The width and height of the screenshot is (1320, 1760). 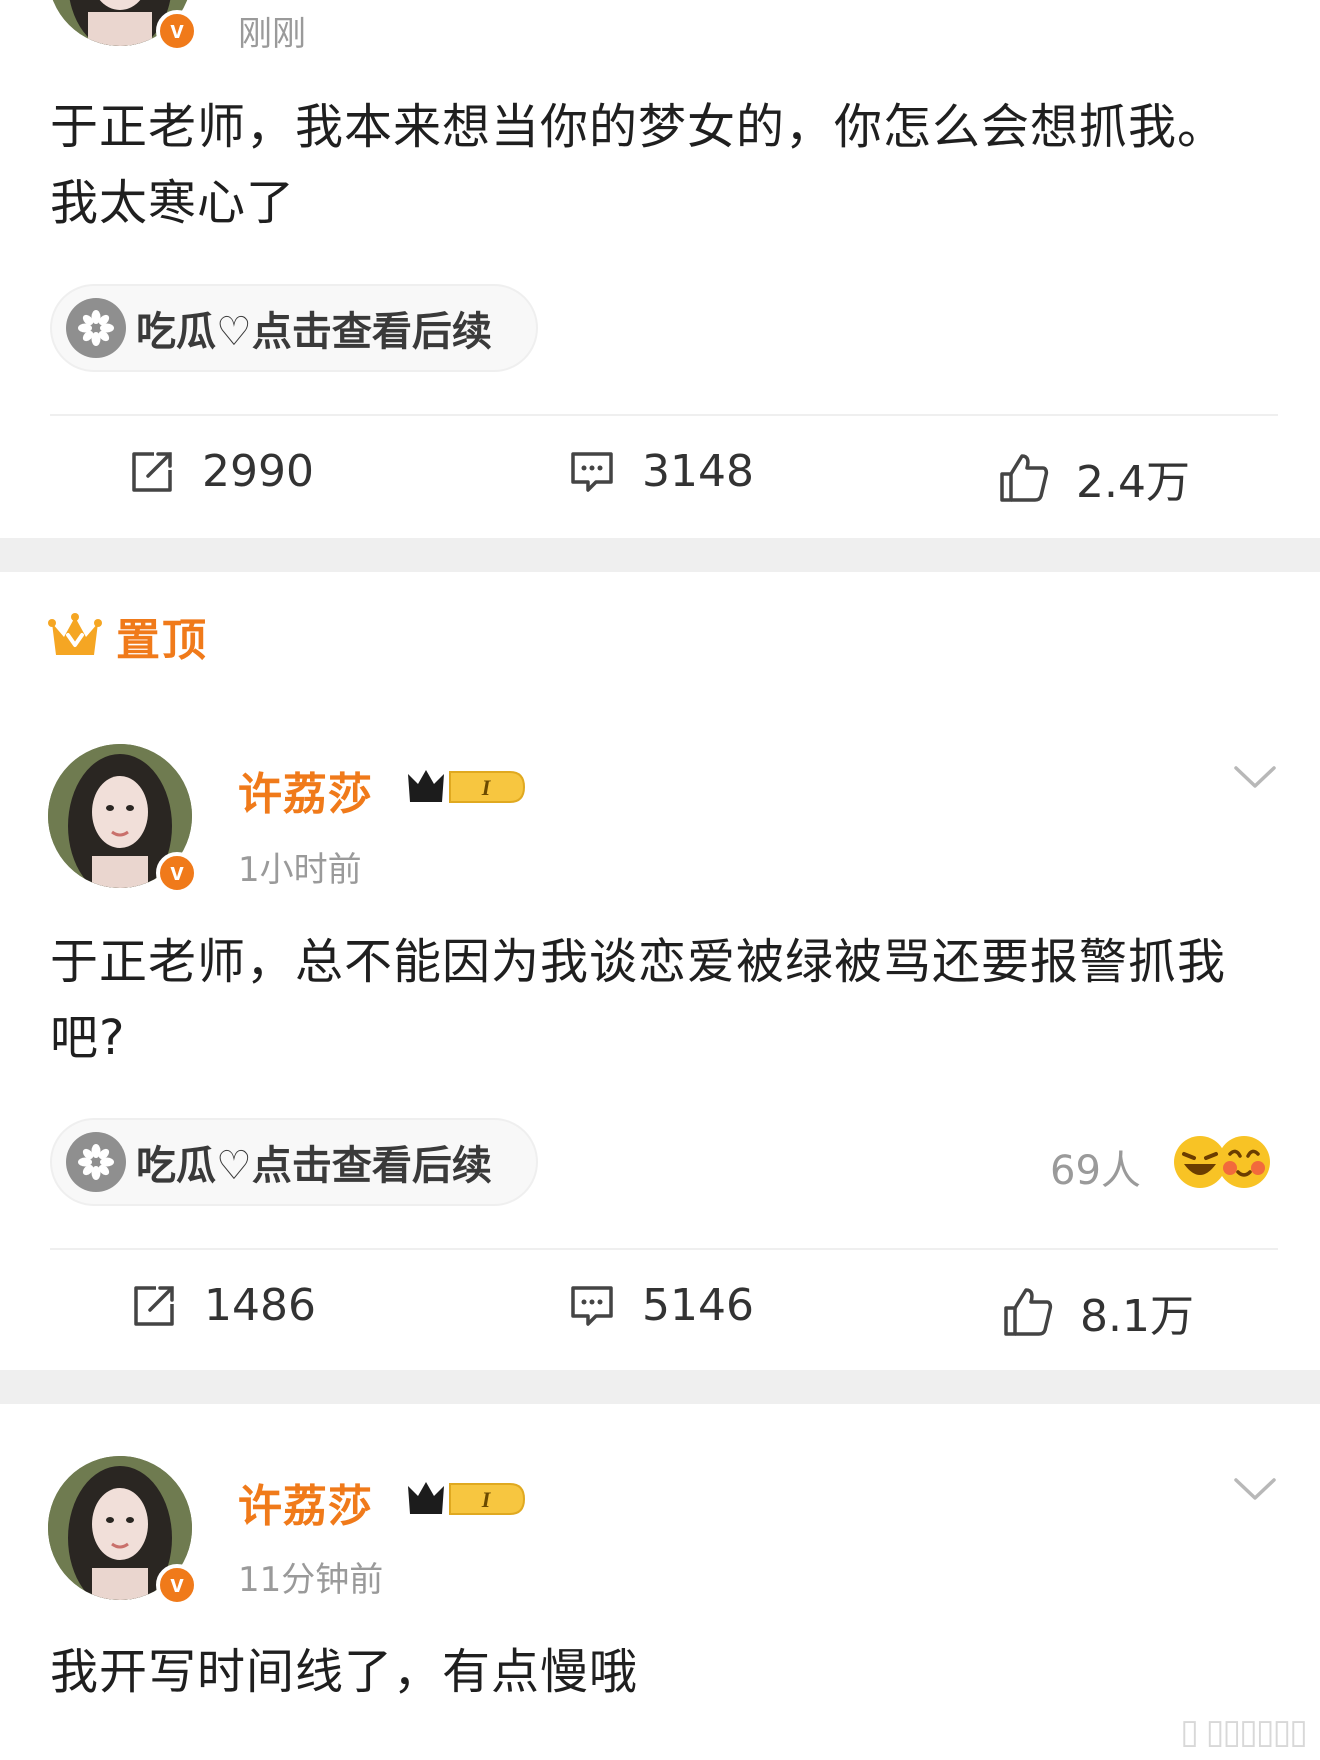 I want to click on repost-count: 2990, so click(x=258, y=471).